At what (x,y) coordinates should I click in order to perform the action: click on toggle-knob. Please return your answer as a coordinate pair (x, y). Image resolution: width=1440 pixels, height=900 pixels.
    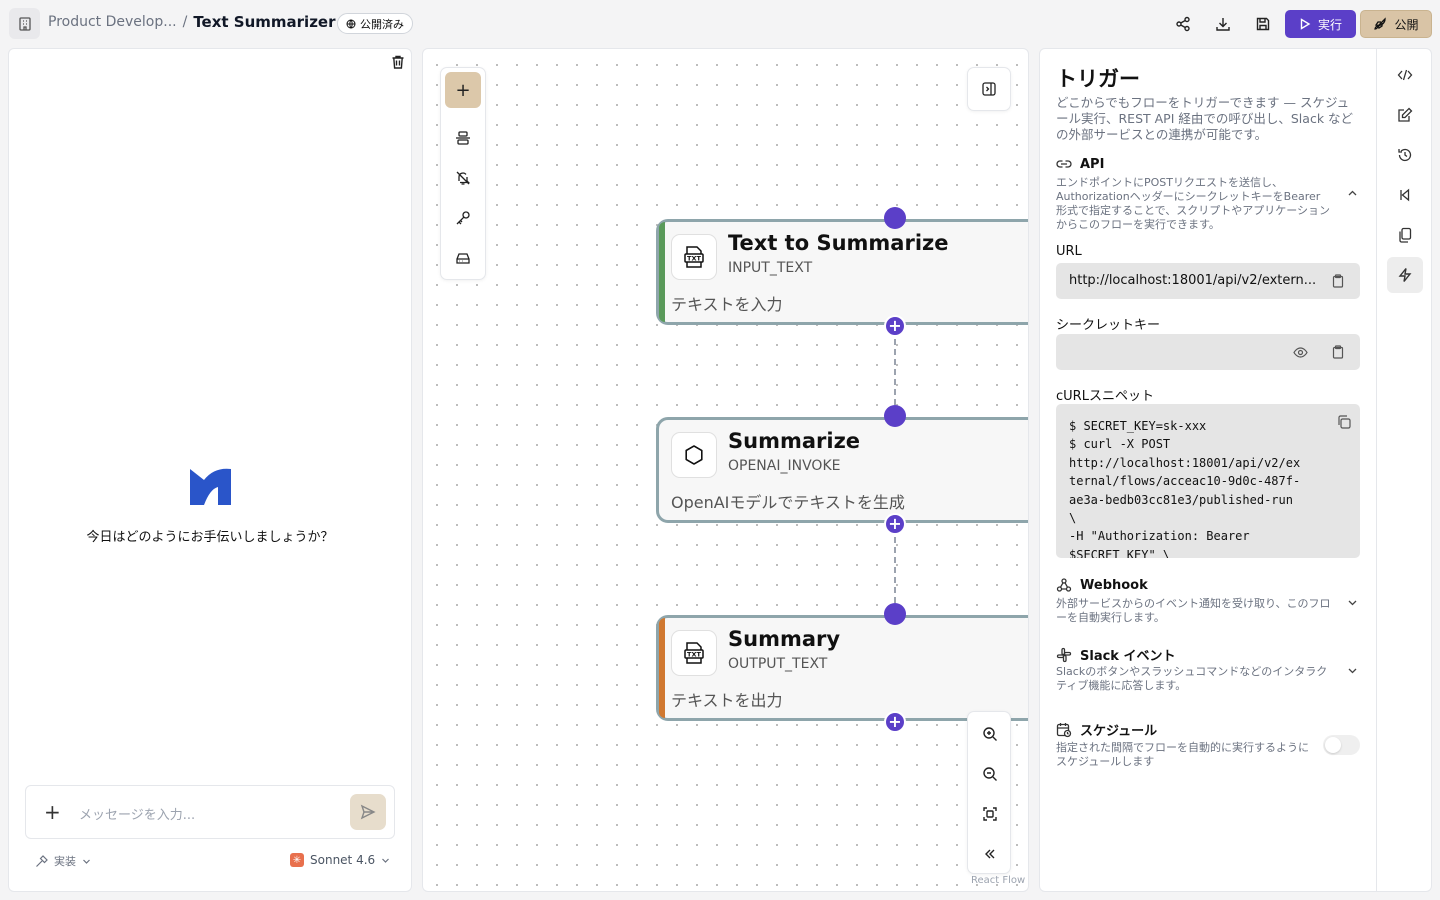
    Looking at the image, I should click on (1333, 745).